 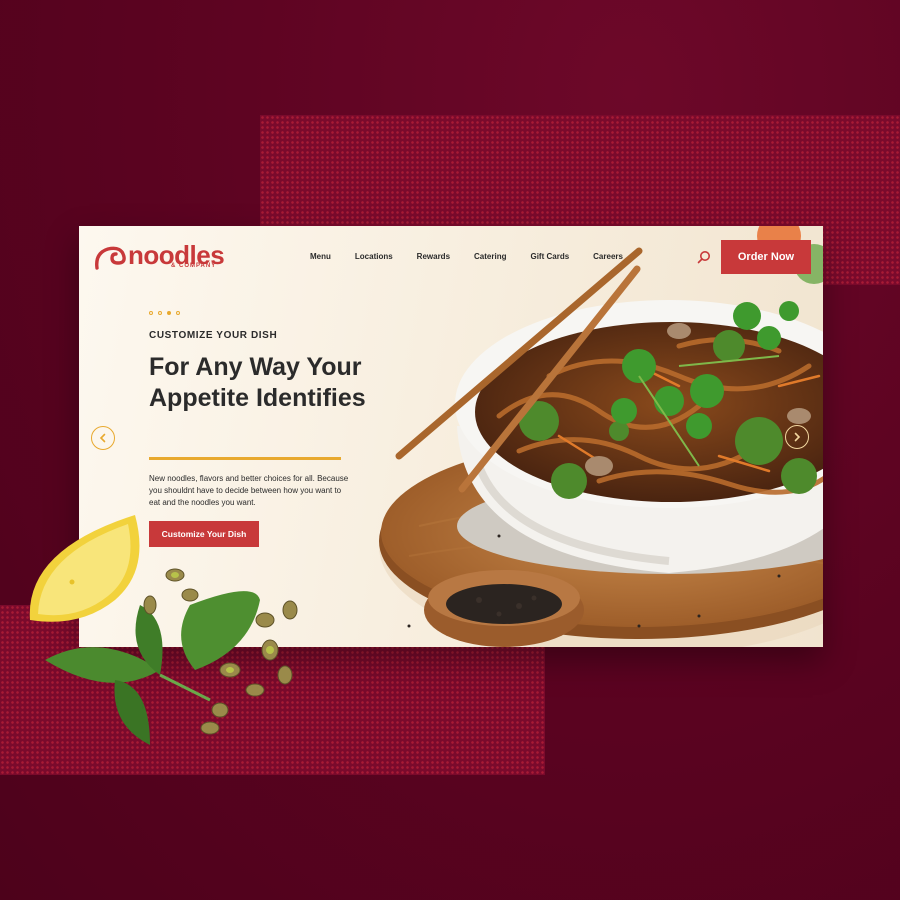 I want to click on brand-tagline: & COMPANY, so click(x=194, y=266).